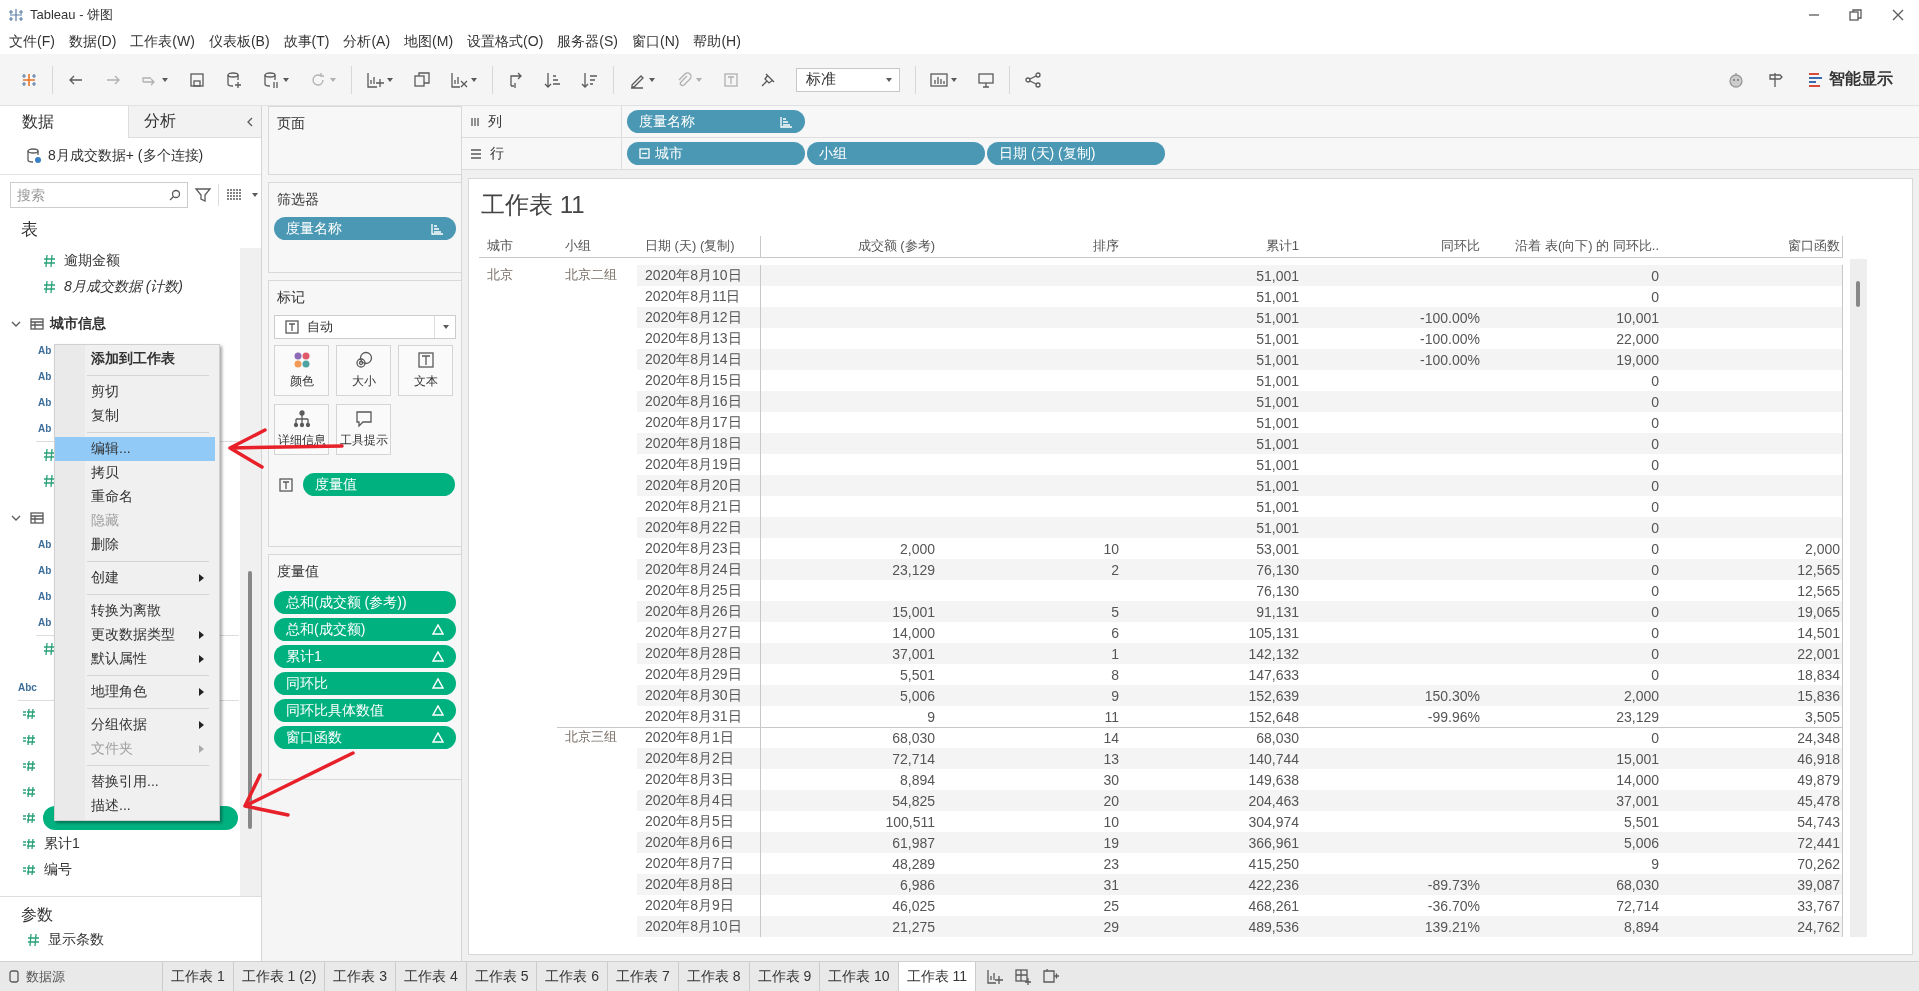 This screenshot has height=991, width=1919. I want to click on column-header: 城市, so click(518, 247).